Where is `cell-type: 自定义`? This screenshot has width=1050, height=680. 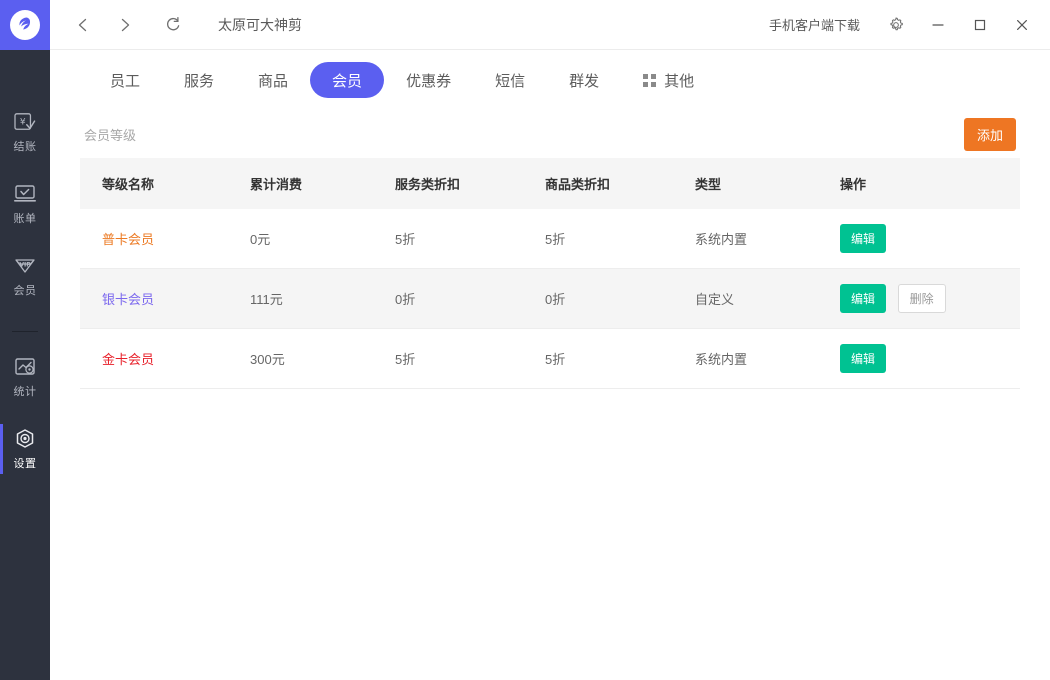 cell-type: 自定义 is located at coordinates (767, 298).